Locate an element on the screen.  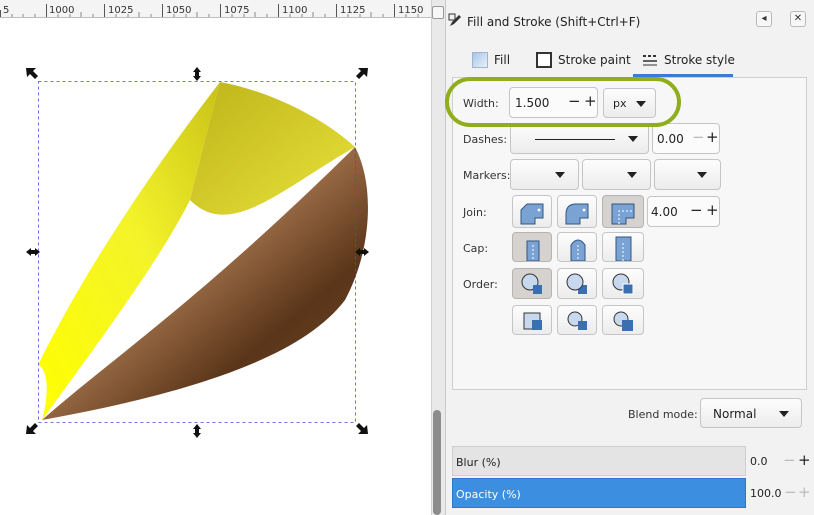
bevel-join-icon is located at coordinates (532, 214).